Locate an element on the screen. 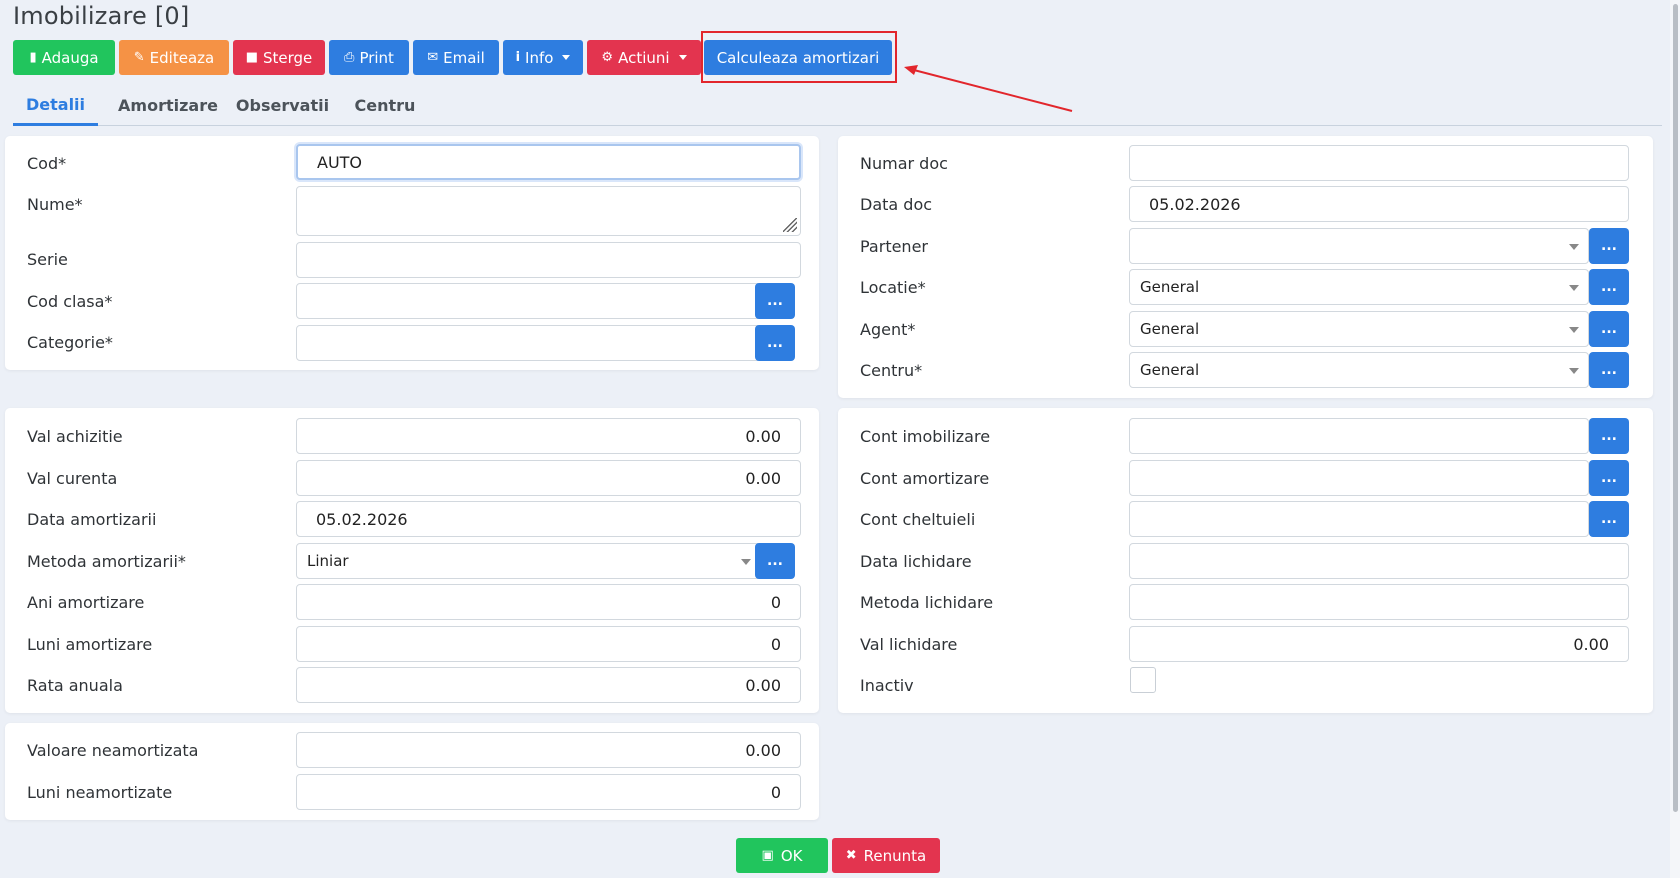  page-scrollbar is located at coordinates (1675, 439).